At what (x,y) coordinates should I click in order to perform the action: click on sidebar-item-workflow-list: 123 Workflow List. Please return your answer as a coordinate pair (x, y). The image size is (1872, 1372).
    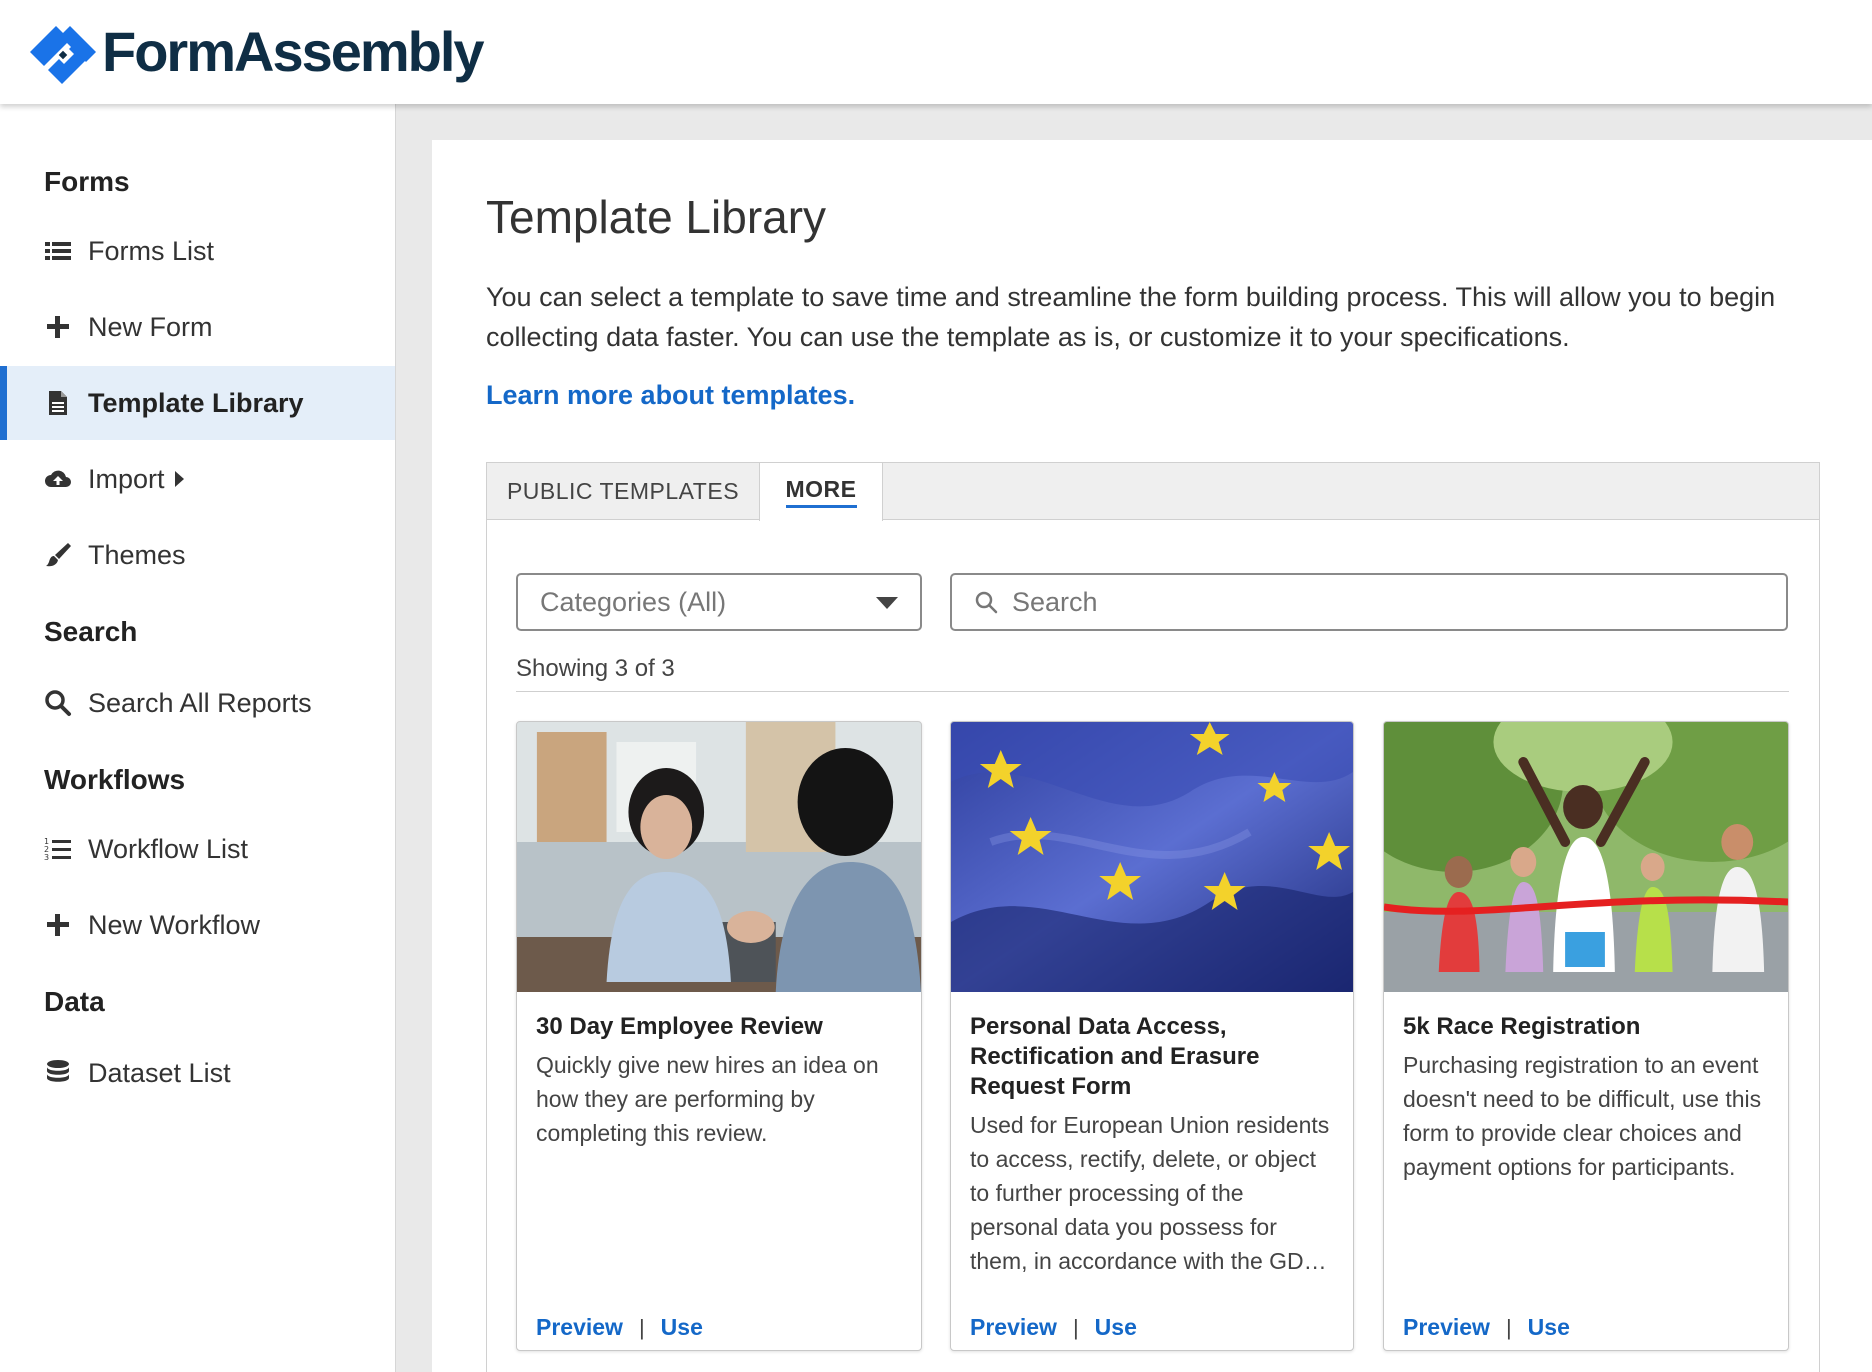
    Looking at the image, I should click on (197, 849).